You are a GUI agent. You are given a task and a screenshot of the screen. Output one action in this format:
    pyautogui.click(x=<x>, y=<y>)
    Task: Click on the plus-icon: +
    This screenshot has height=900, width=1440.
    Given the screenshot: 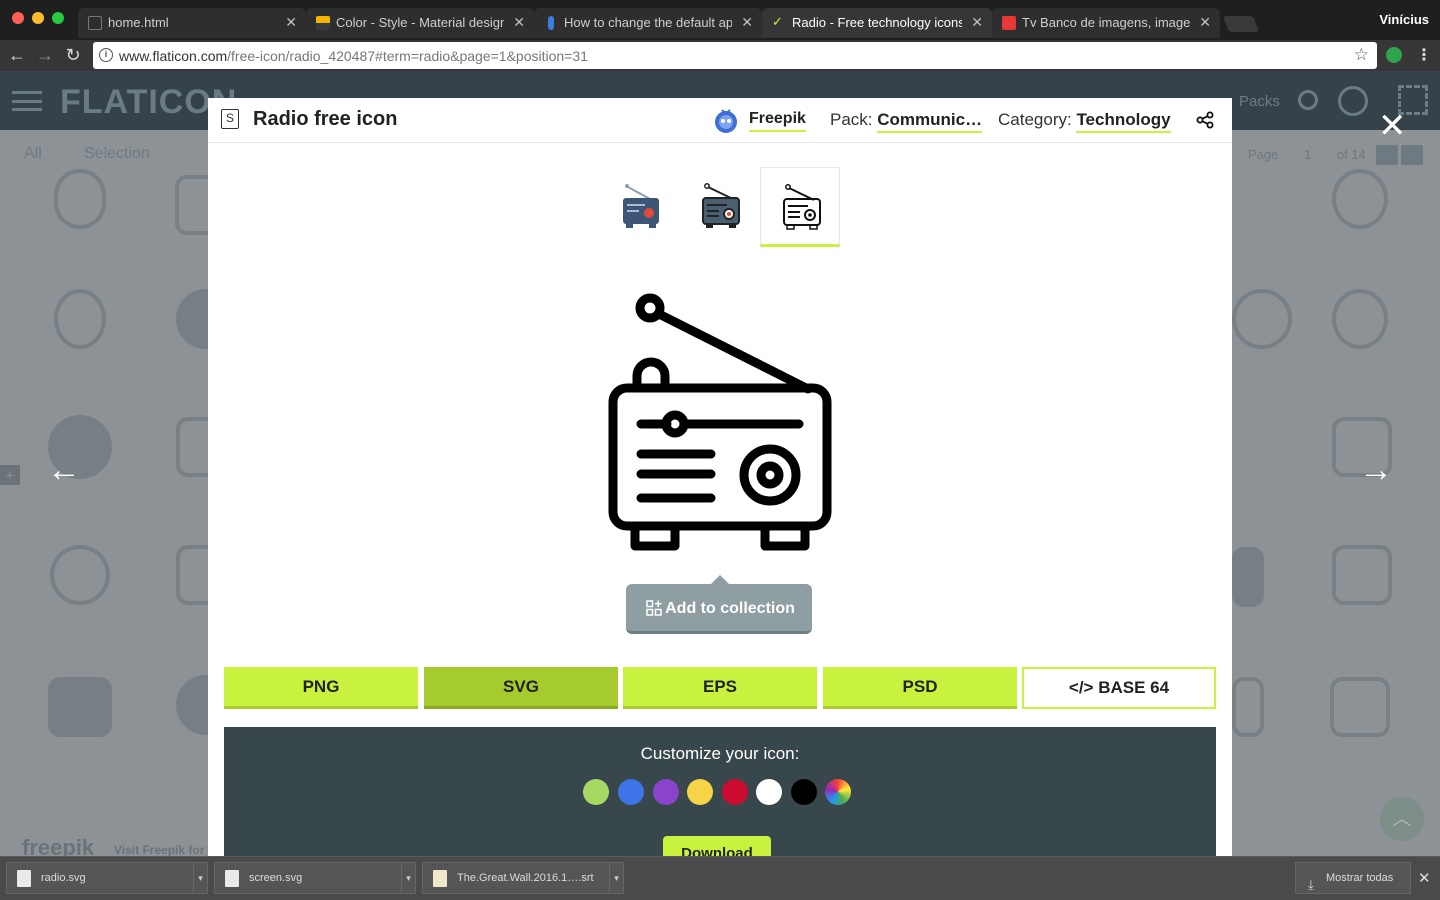 What is the action you would take?
    pyautogui.click(x=10, y=475)
    